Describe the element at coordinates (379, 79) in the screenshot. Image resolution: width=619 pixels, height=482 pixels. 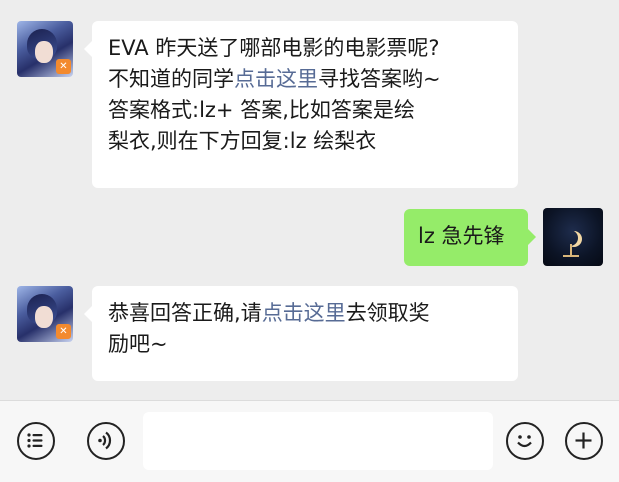
I see `message-text: 寻找答案哟~` at that location.